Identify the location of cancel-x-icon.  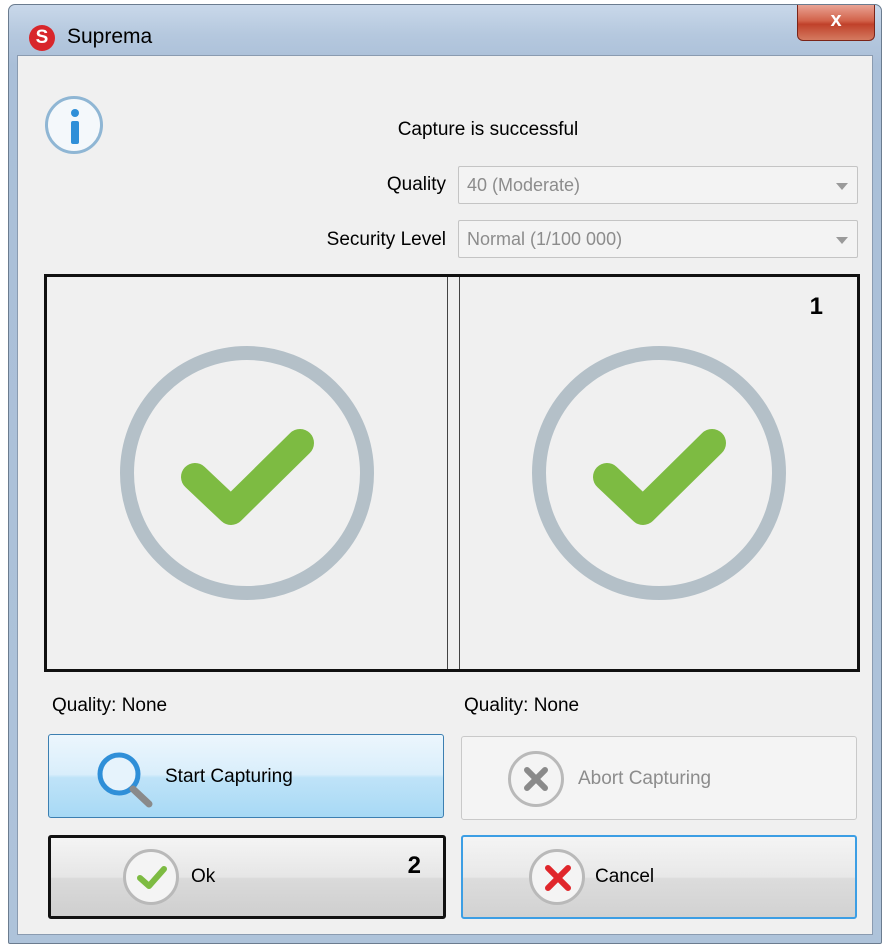
(557, 877).